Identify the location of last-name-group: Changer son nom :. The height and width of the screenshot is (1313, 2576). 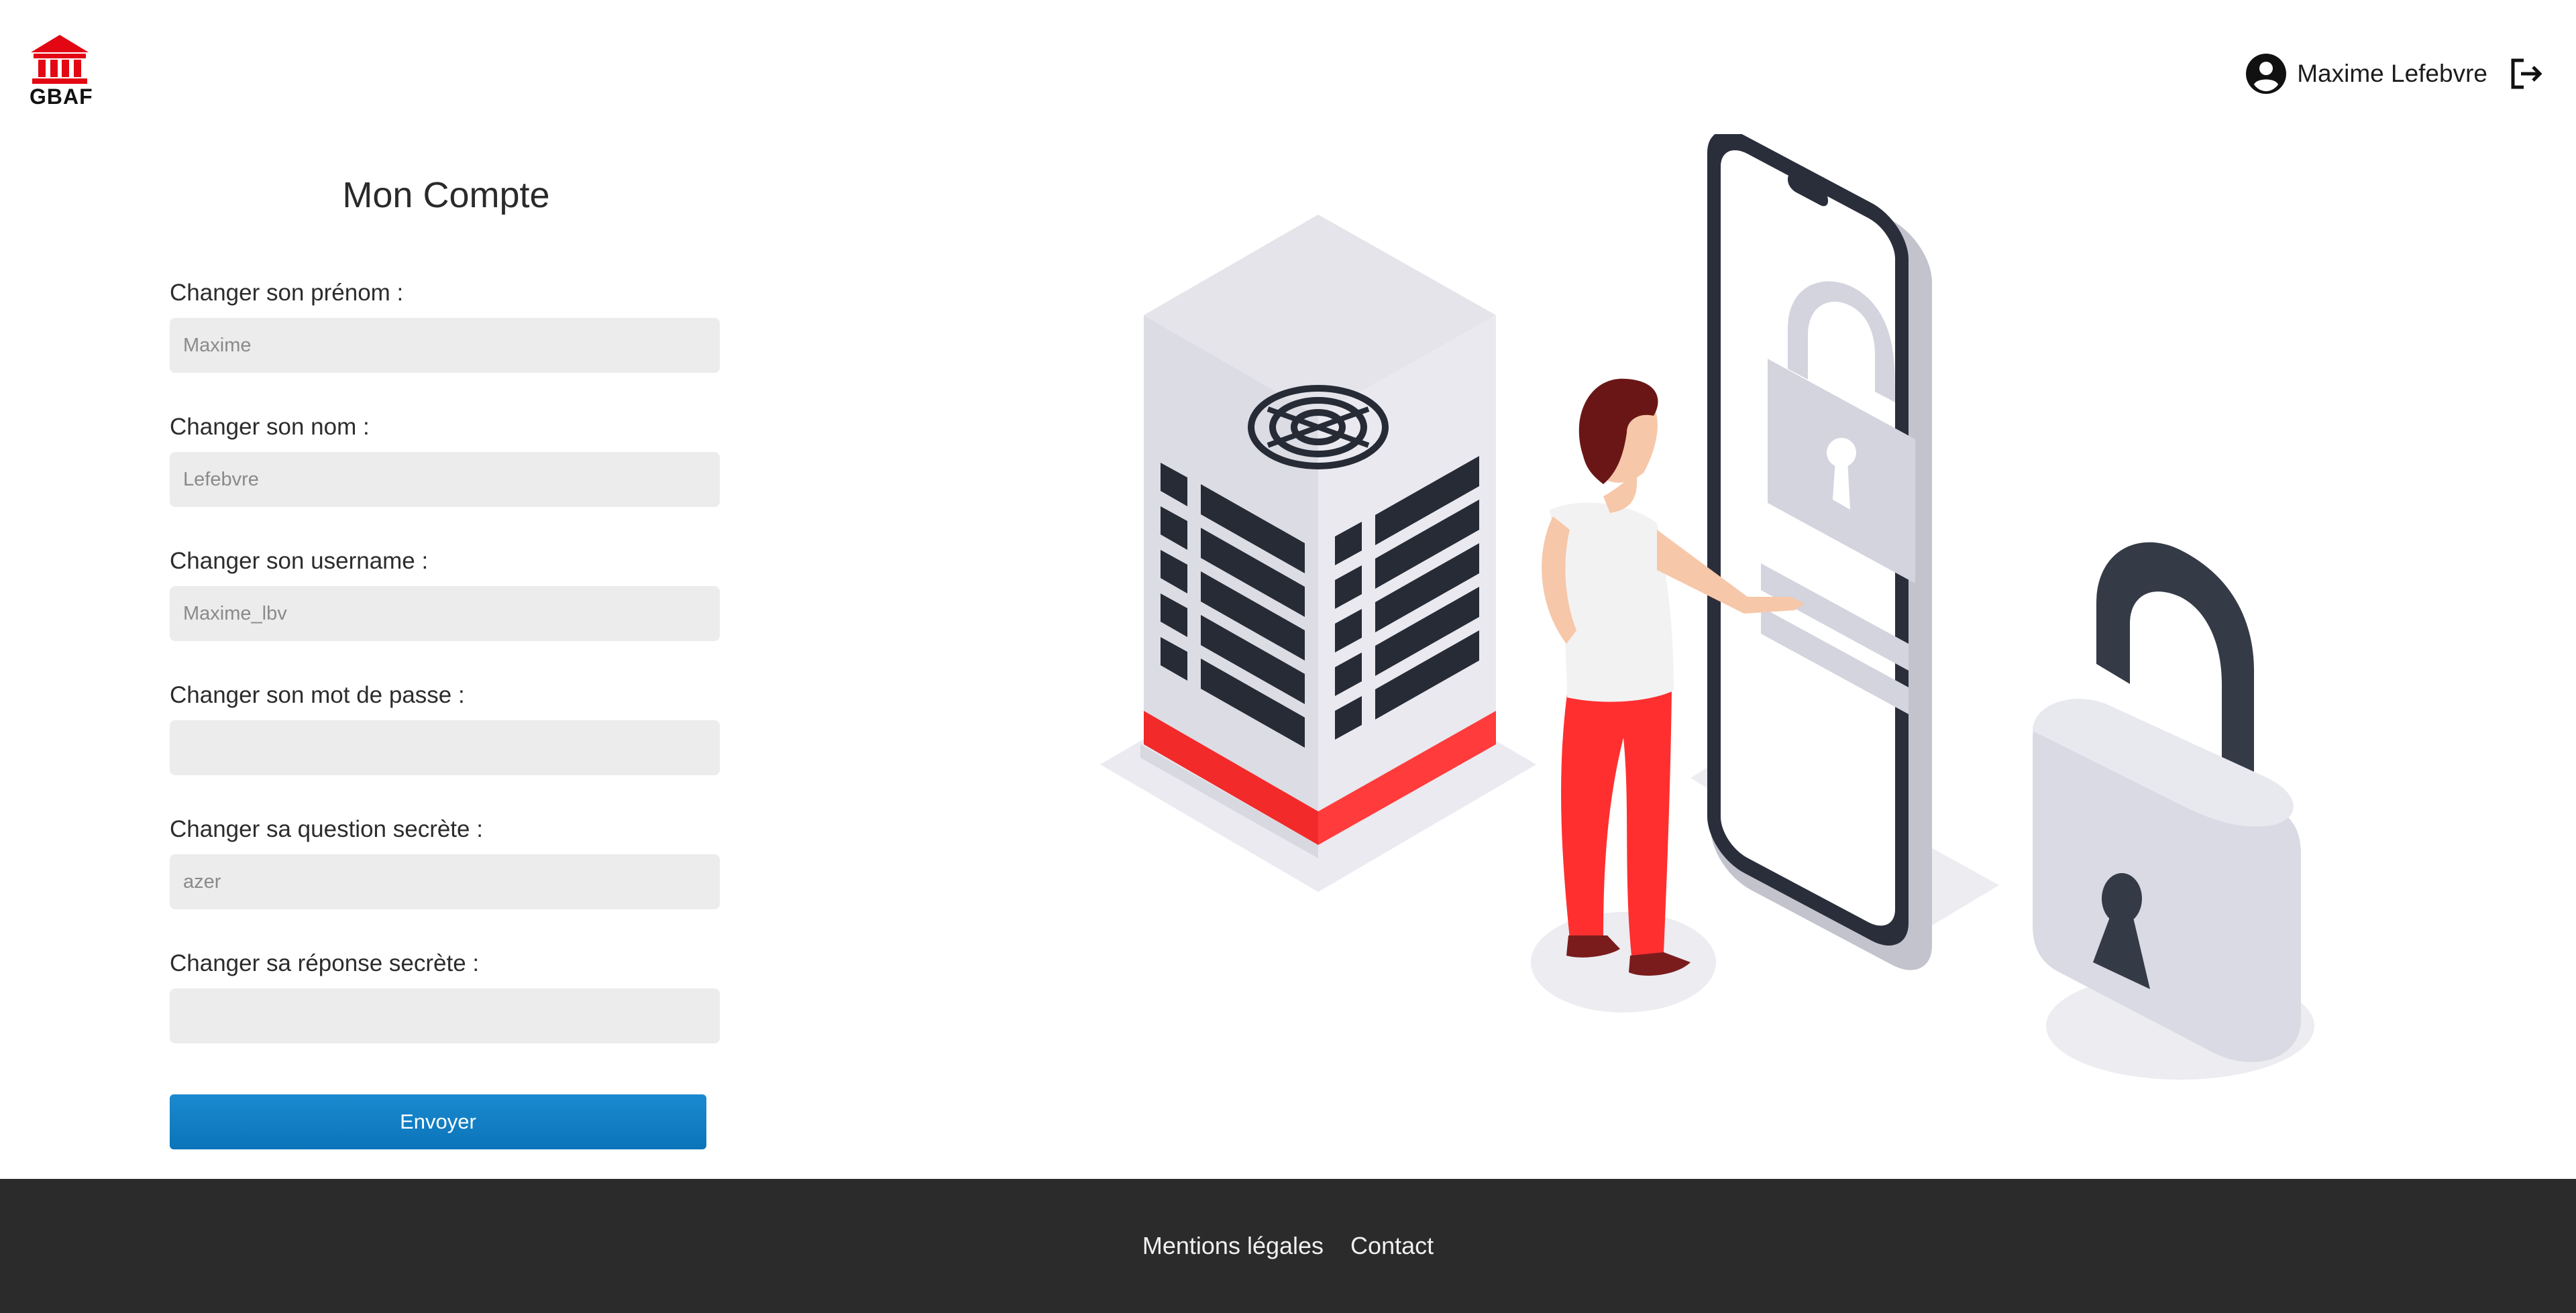
(445, 458).